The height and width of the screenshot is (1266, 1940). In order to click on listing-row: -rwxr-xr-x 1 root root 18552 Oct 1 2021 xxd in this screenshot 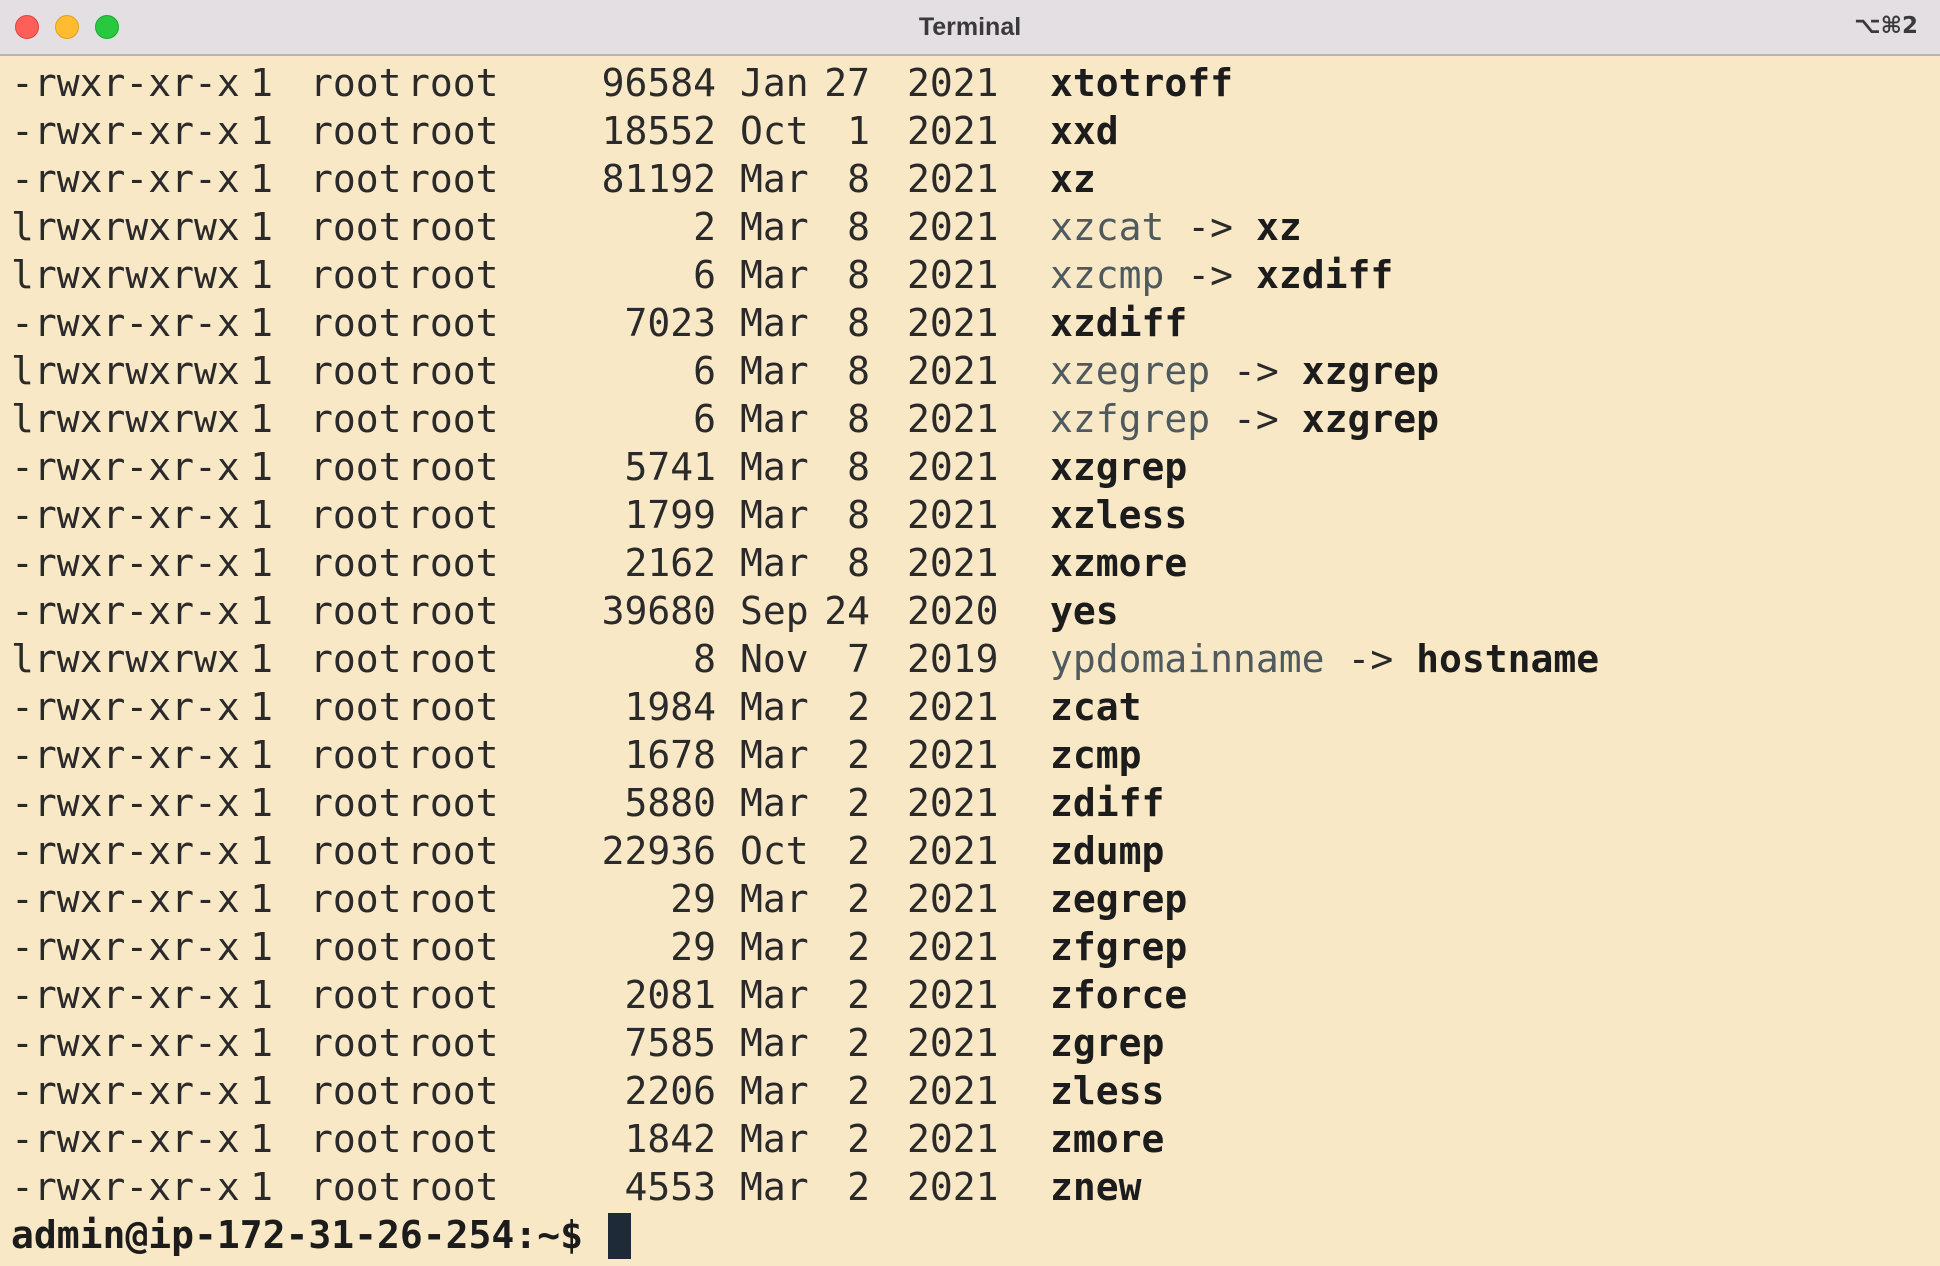, I will do `click(971, 131)`.